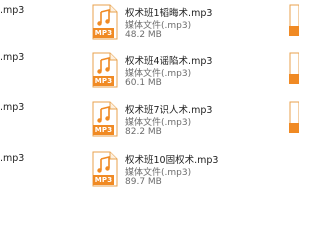  Describe the element at coordinates (177, 22) in the screenshot. I see `file-tile-1: MP3 权术班1韬晦术.mp3 媒体文件(.mp3) 48.2 MB` at that location.